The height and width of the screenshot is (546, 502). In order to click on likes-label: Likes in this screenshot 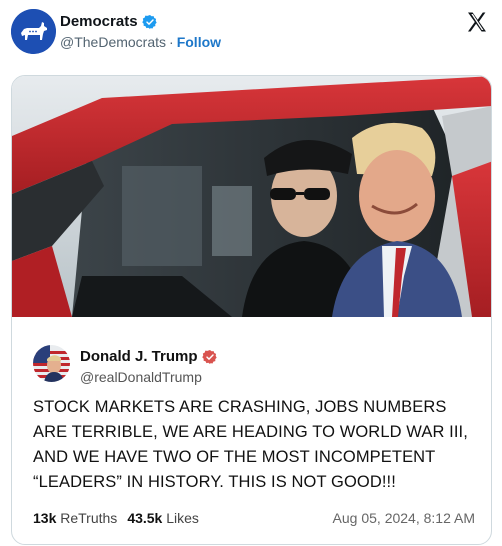, I will do `click(182, 518)`.